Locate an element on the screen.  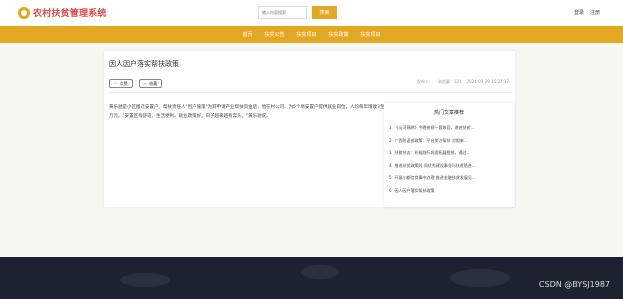
login-link: 登录 is located at coordinates (579, 12).